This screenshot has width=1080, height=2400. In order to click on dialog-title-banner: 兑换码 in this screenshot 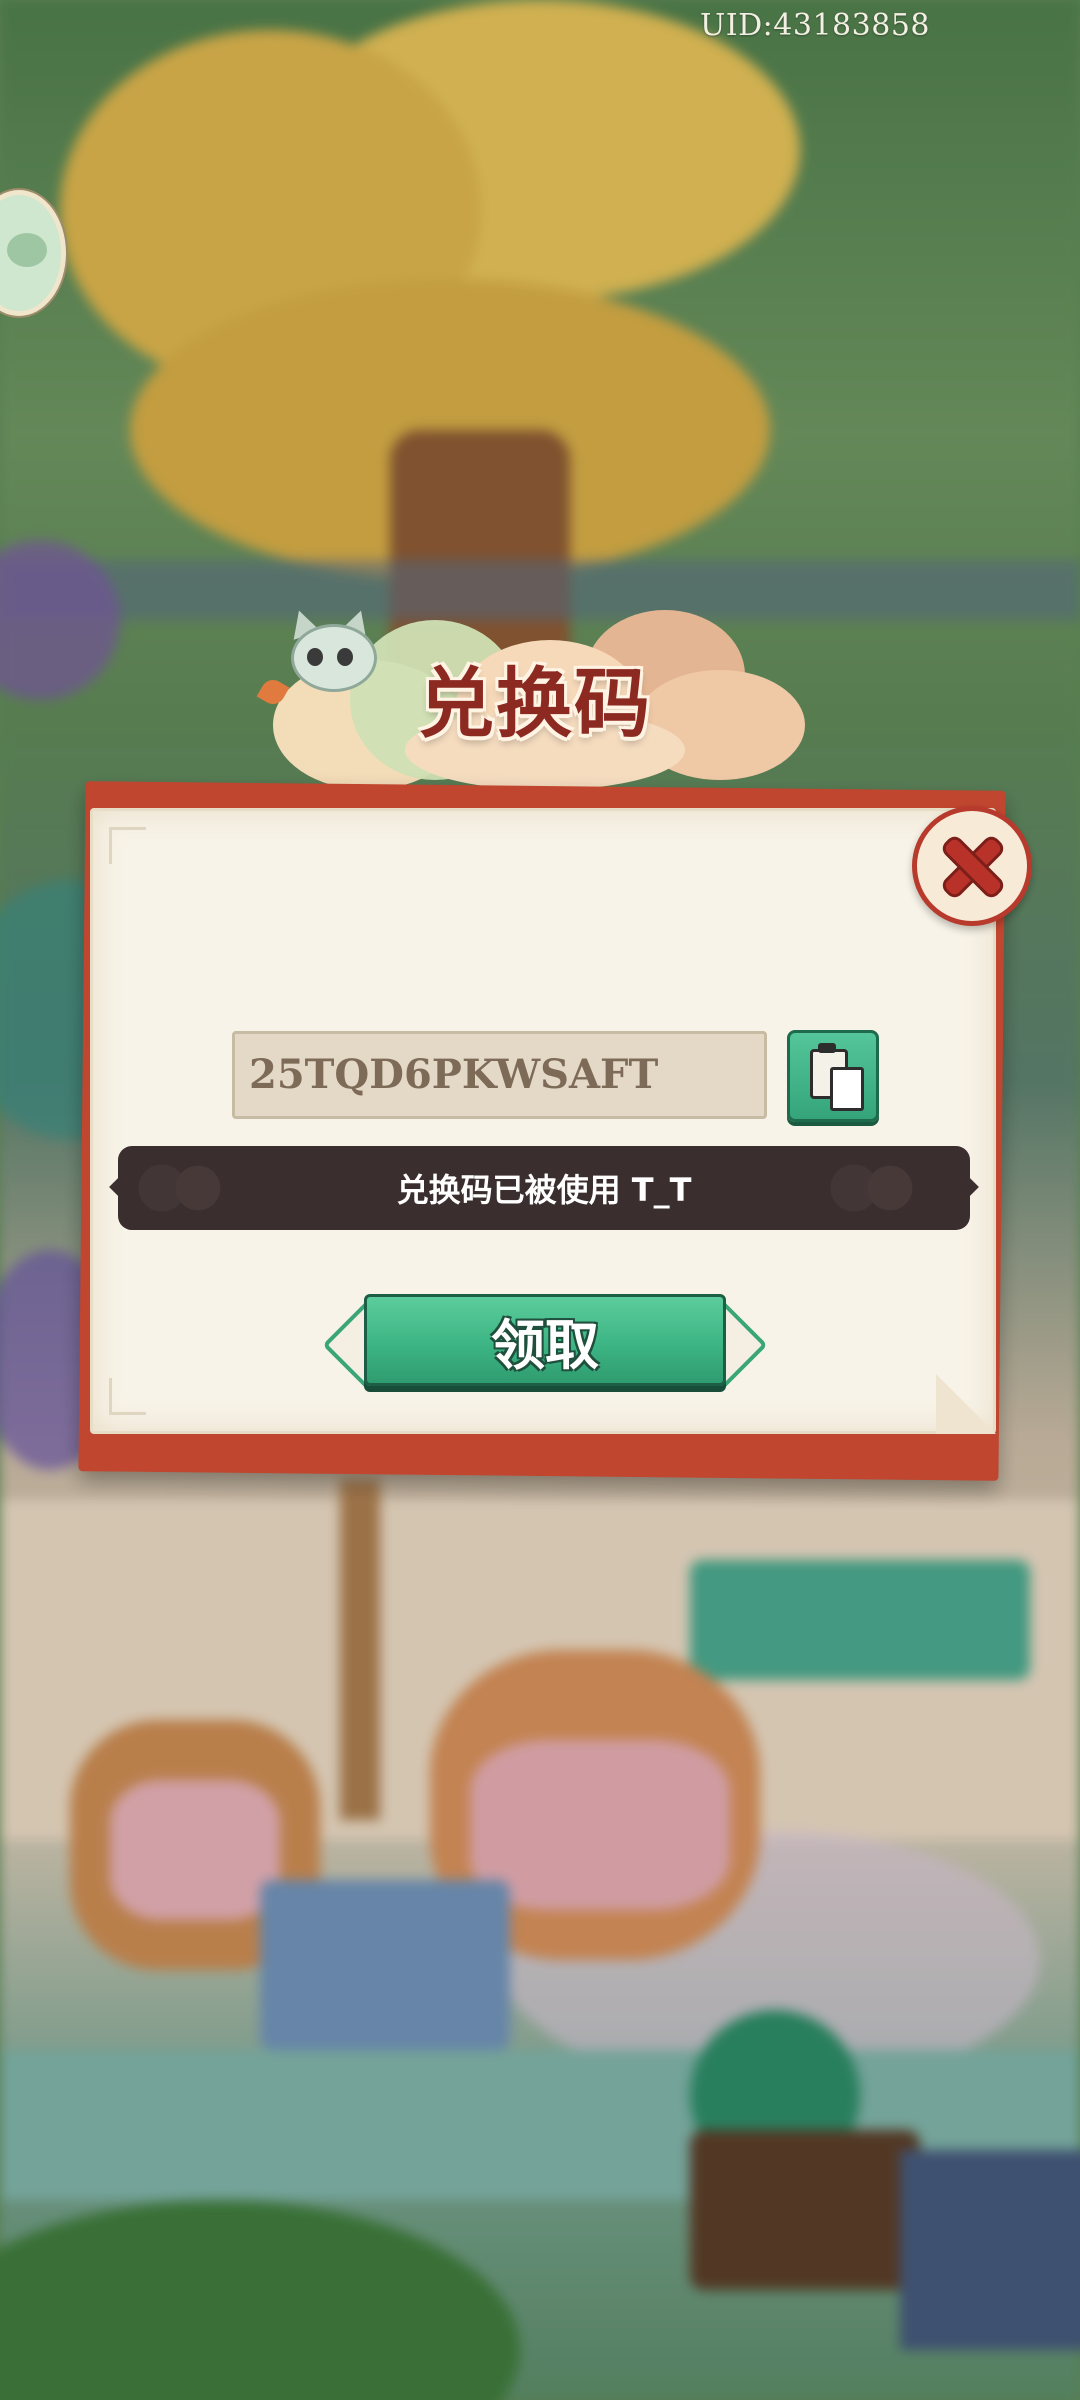, I will do `click(535, 700)`.